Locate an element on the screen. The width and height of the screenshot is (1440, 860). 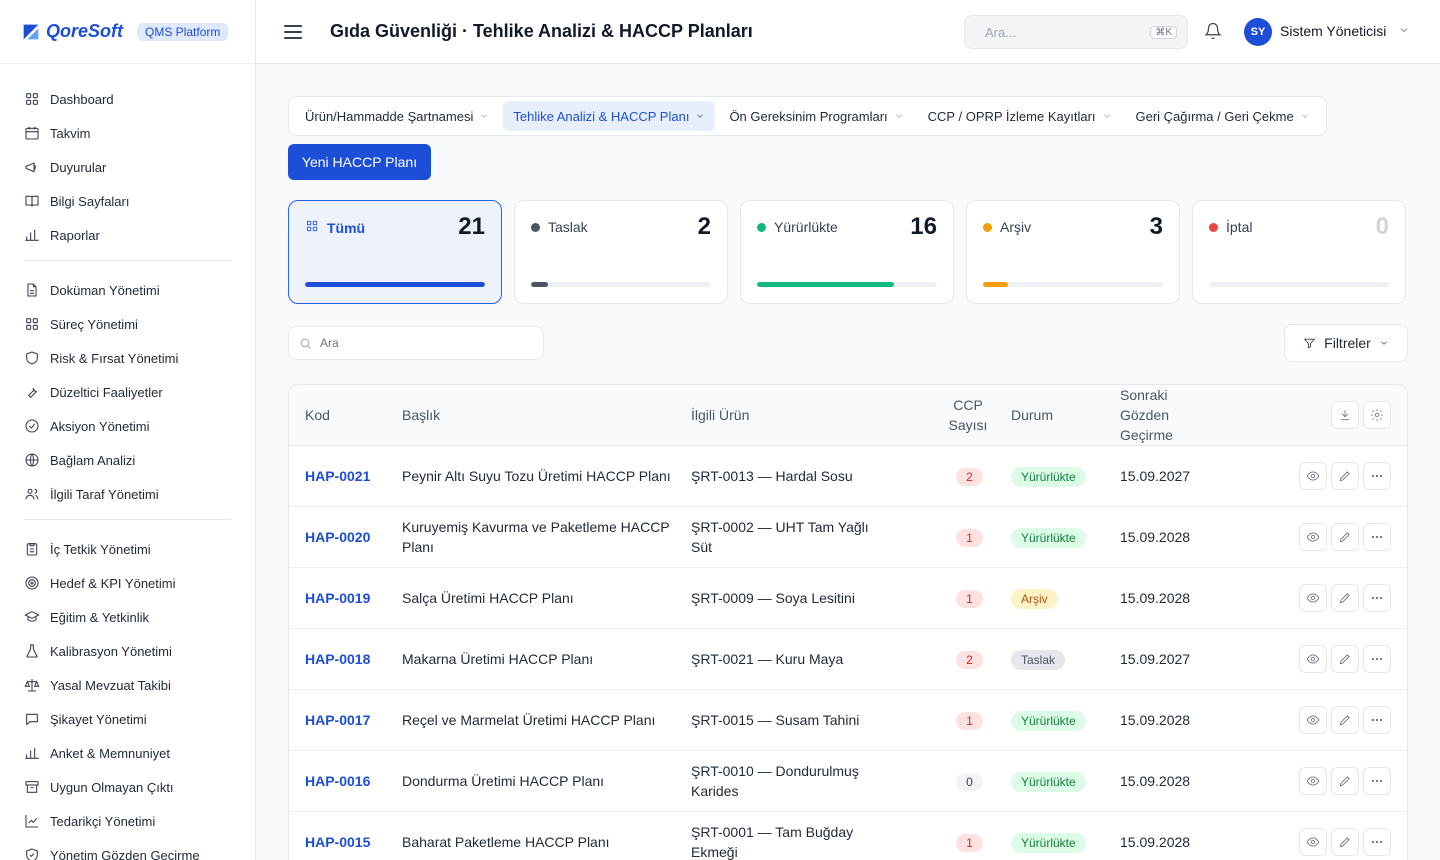
filters-button: Filtreler is located at coordinates (1346, 343).